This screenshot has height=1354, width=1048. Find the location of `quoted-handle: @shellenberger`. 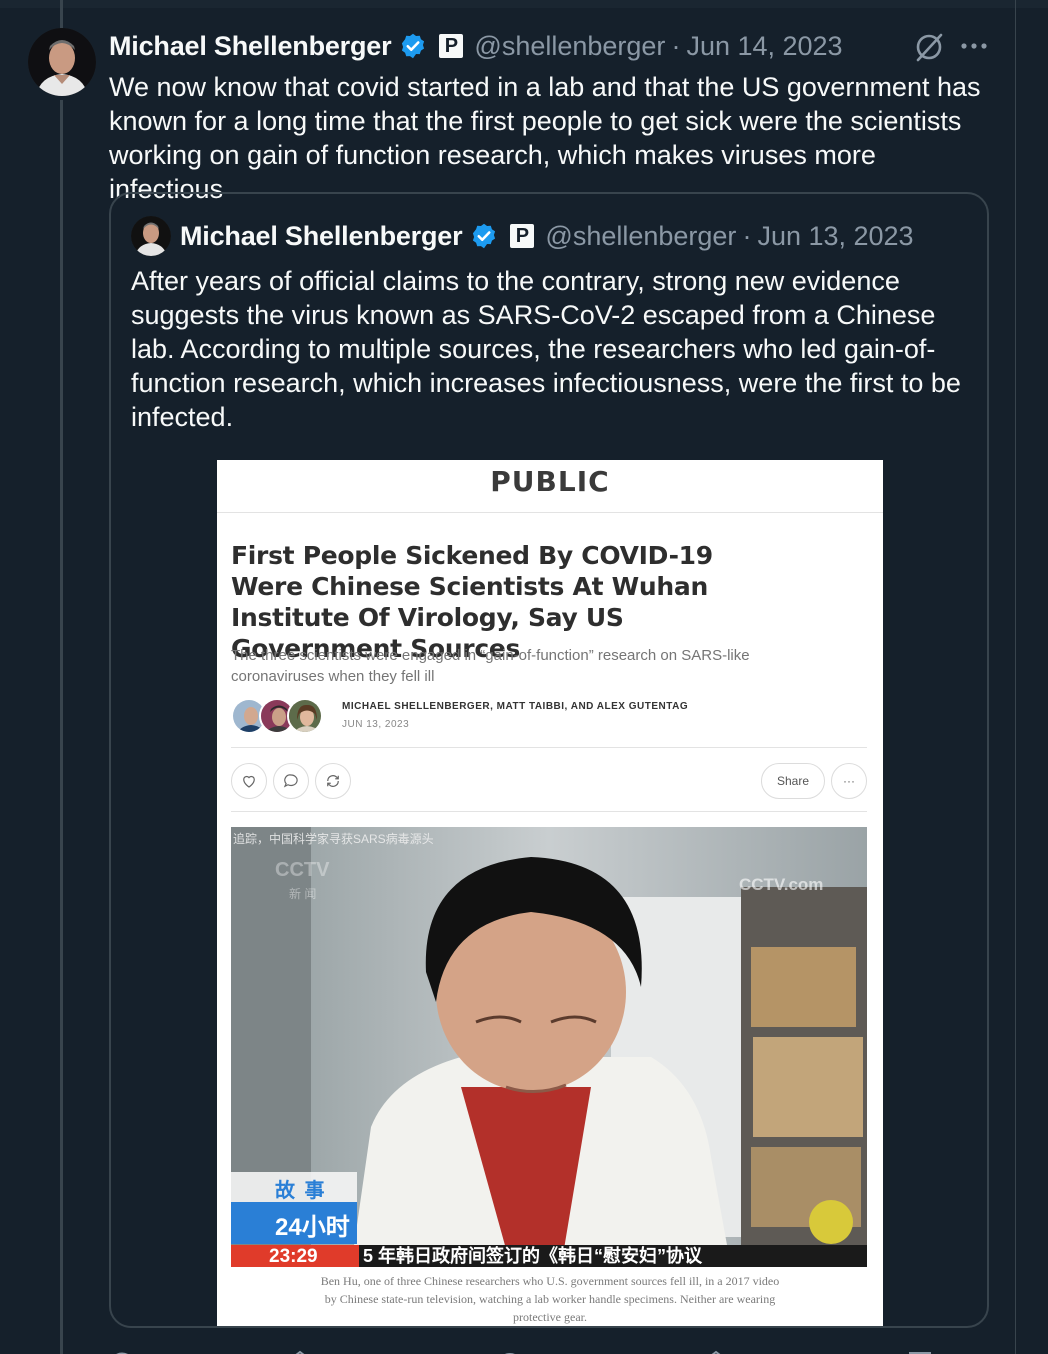

quoted-handle: @shellenberger is located at coordinates (640, 236).